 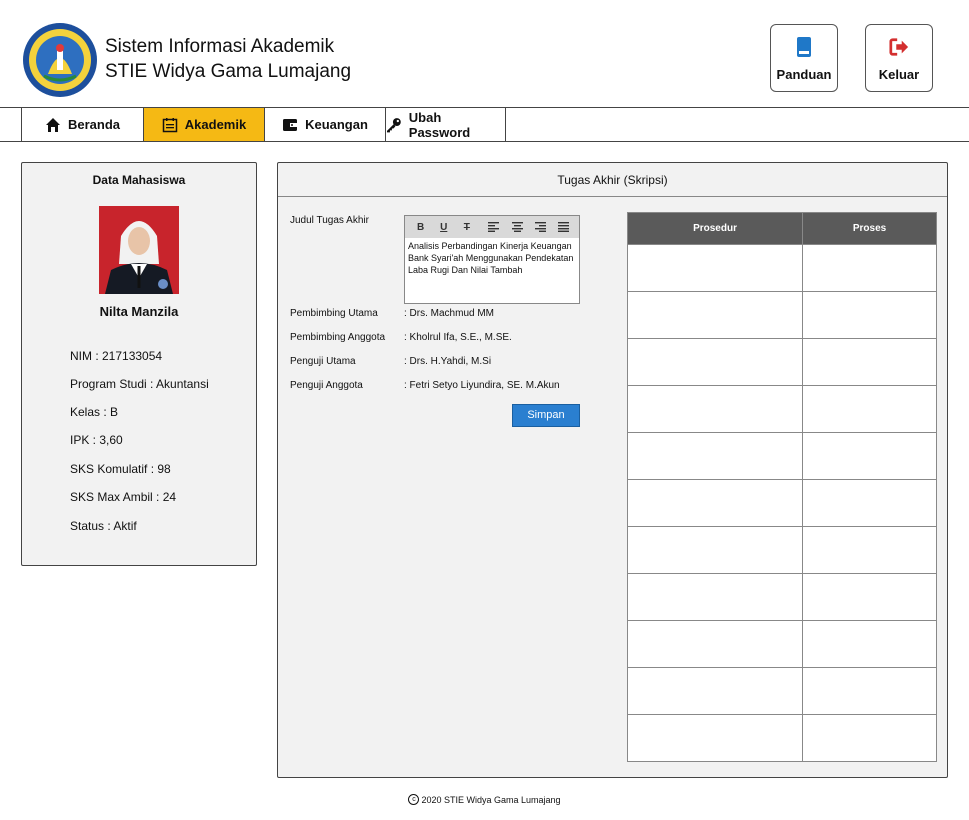 What do you see at coordinates (393, 124) in the screenshot?
I see `key-icon` at bounding box center [393, 124].